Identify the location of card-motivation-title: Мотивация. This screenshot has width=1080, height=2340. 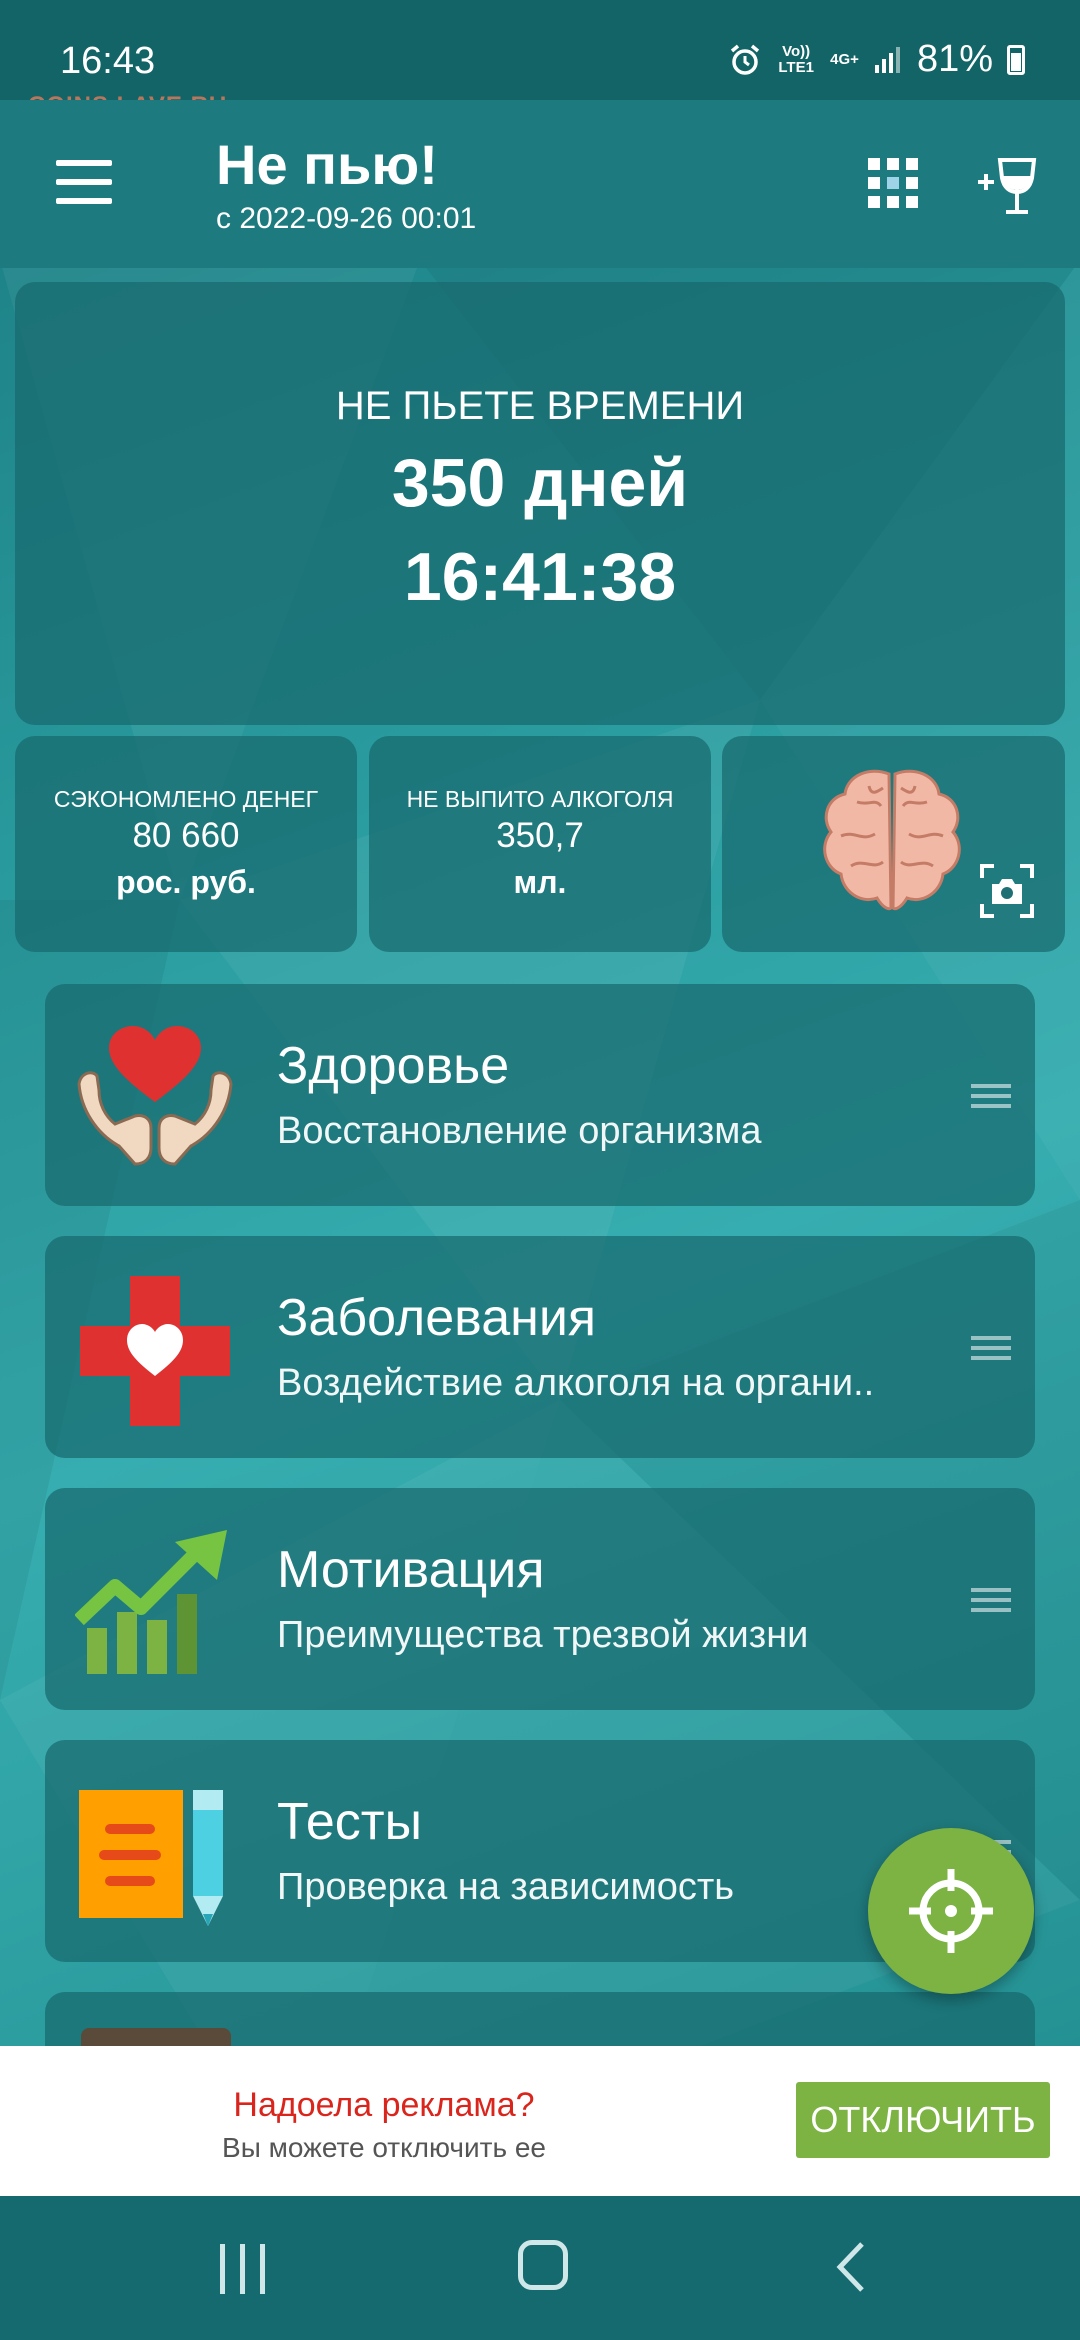
(411, 1570).